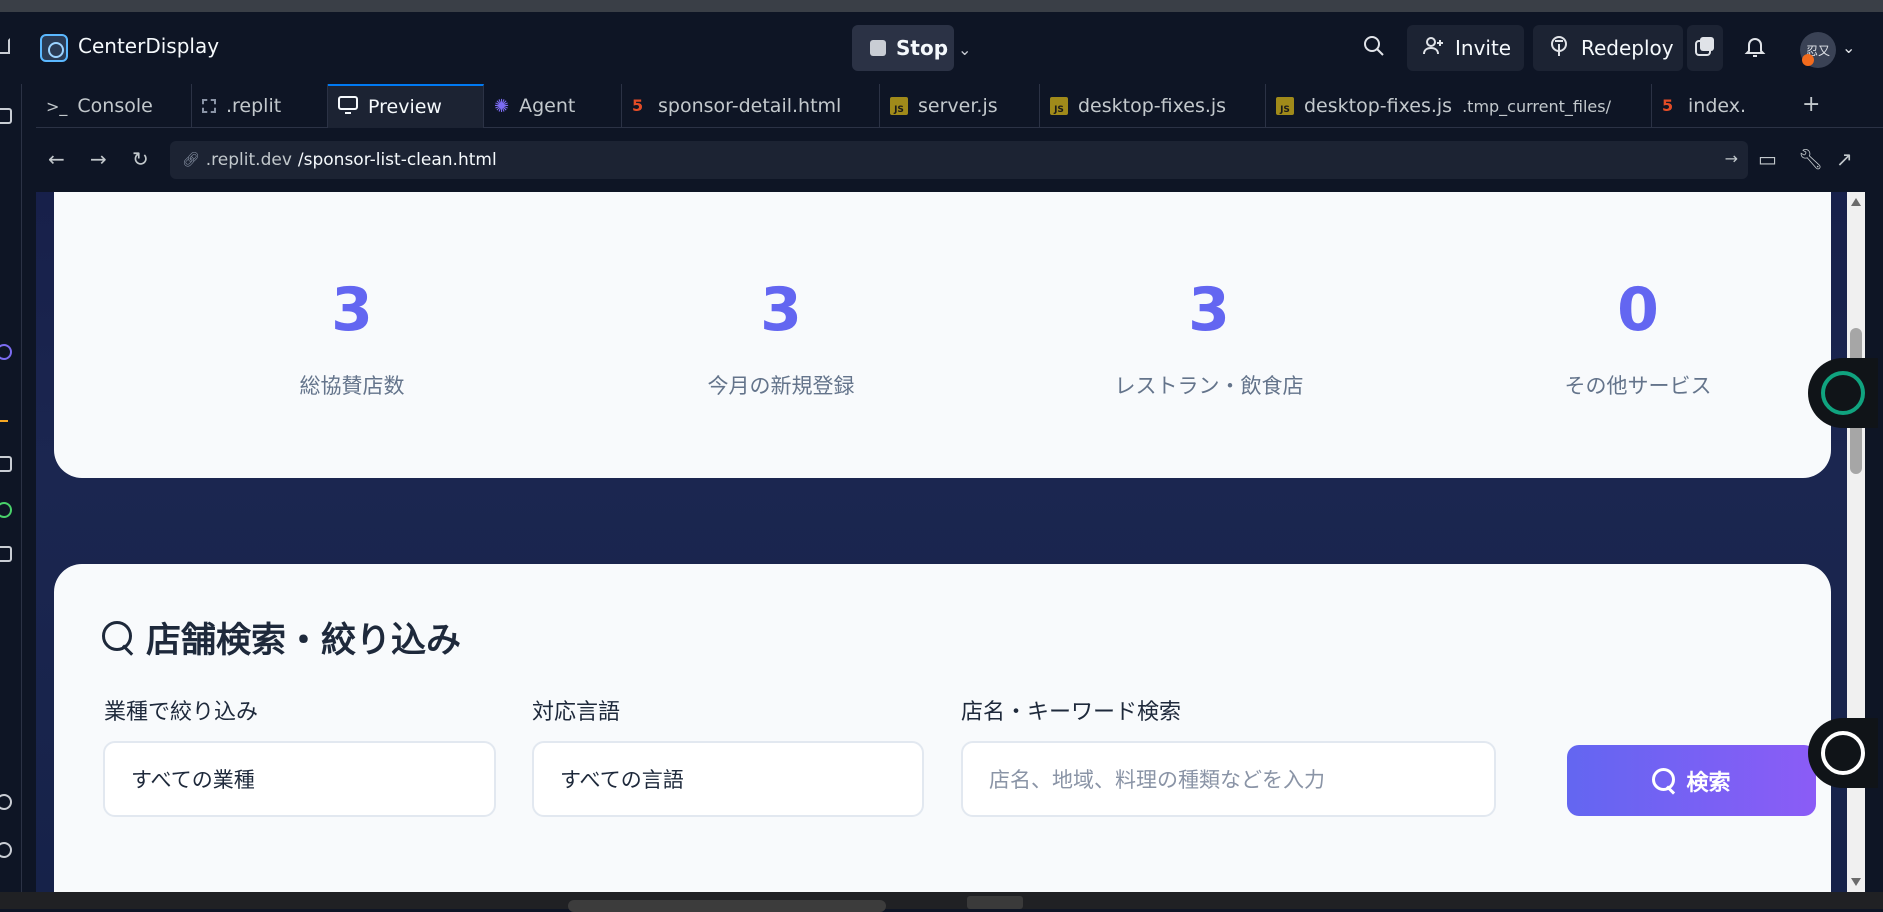  What do you see at coordinates (1071, 712) in the screenshot?
I see `keyword-search-label: 店名・キーワード検索` at bounding box center [1071, 712].